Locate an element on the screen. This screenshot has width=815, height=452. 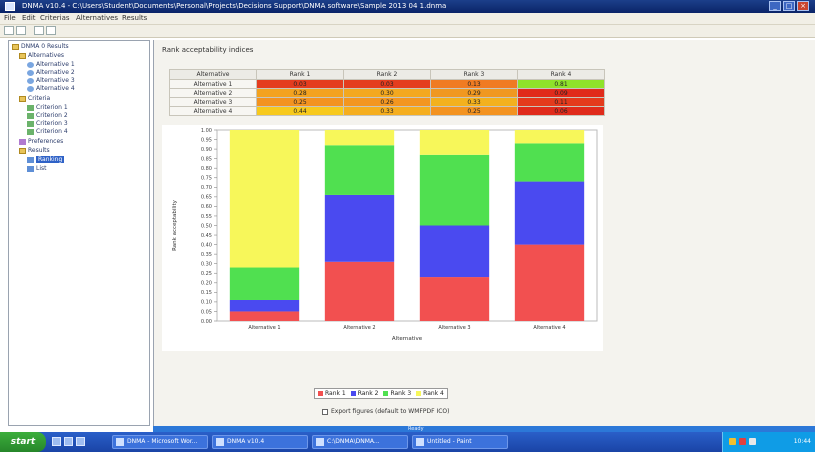
legend-item: Rank 4 is located at coordinates (430, 393).